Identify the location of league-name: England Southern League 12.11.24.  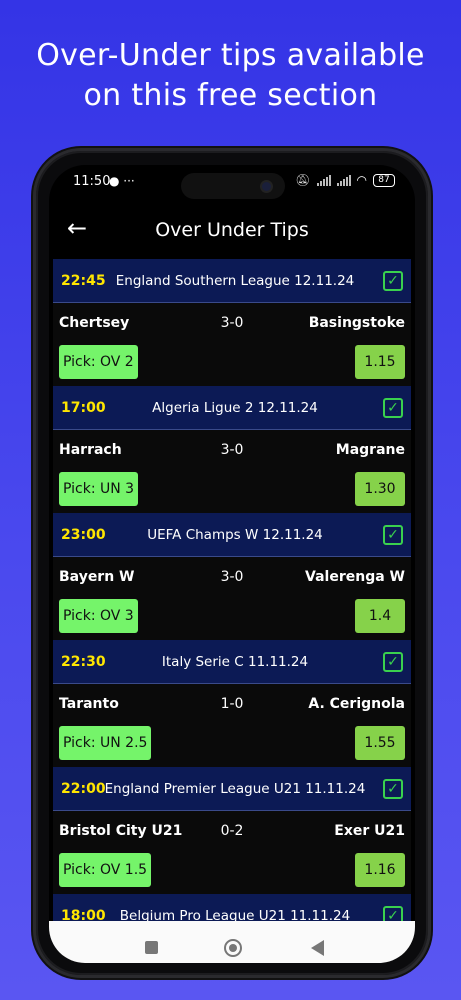
(235, 280).